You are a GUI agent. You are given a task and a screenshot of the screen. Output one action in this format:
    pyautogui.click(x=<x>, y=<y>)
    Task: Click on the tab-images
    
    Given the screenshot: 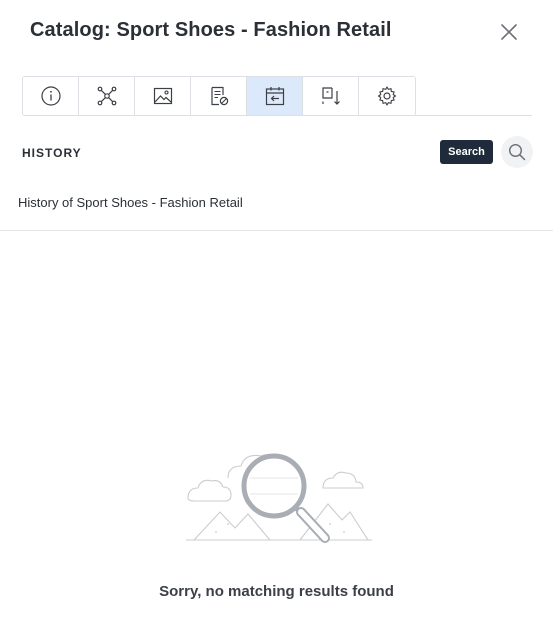 What is the action you would take?
    pyautogui.click(x=163, y=96)
    